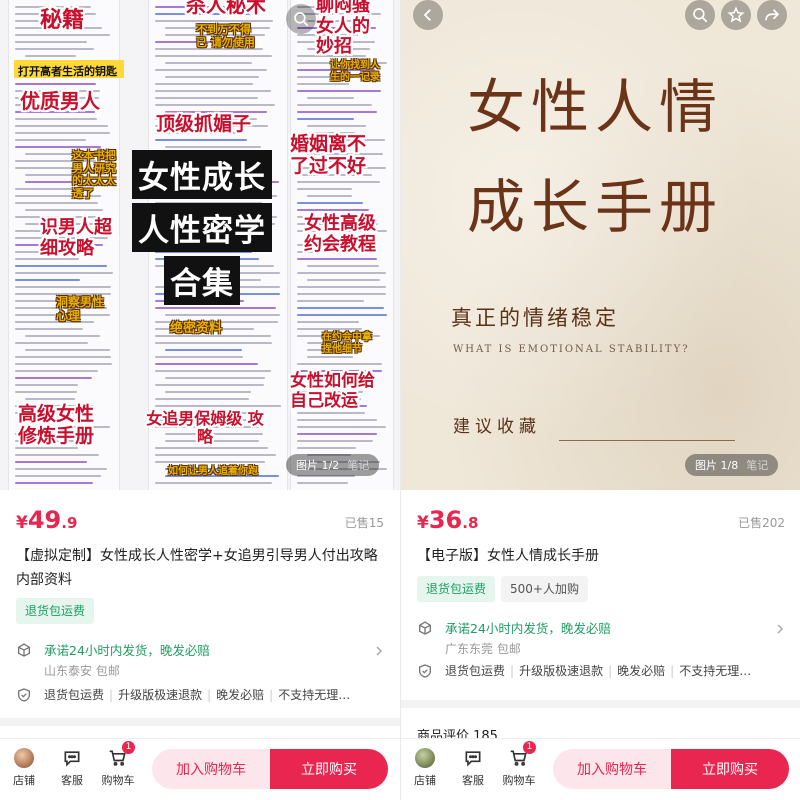  I want to click on poster-rule, so click(647, 440).